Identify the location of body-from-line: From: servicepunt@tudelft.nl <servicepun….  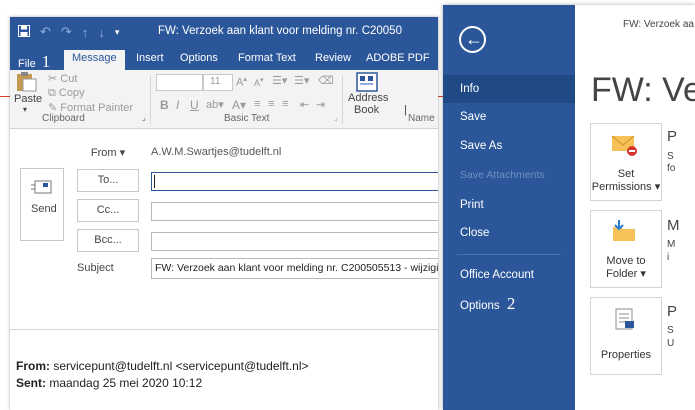
(162, 366).